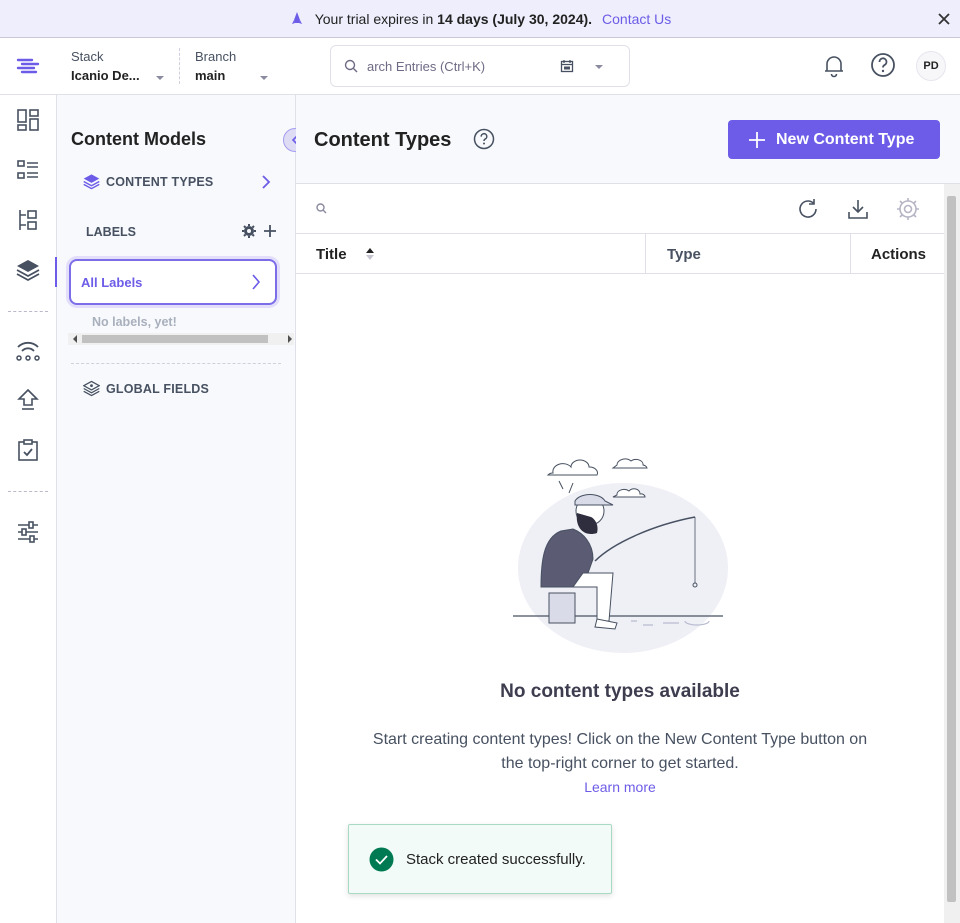 The width and height of the screenshot is (960, 923). What do you see at coordinates (28, 532) in the screenshot?
I see `settings-icon` at bounding box center [28, 532].